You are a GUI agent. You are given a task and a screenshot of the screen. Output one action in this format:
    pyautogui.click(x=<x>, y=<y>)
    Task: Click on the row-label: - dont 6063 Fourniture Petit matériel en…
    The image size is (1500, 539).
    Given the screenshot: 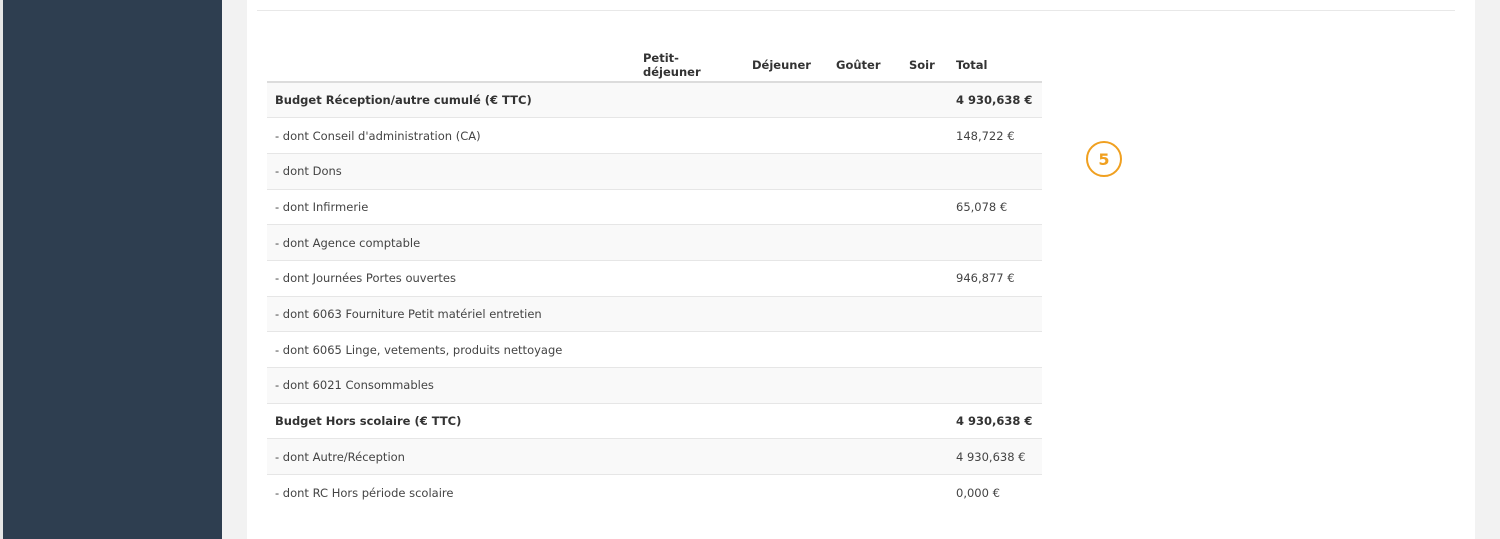 What is the action you would take?
    pyautogui.click(x=451, y=313)
    